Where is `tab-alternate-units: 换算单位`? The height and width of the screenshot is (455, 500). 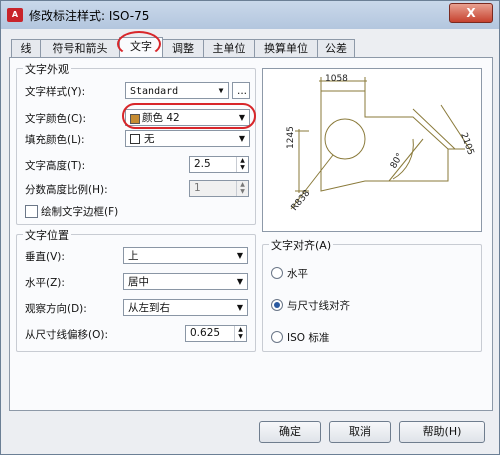 tab-alternate-units: 换算单位 is located at coordinates (286, 48).